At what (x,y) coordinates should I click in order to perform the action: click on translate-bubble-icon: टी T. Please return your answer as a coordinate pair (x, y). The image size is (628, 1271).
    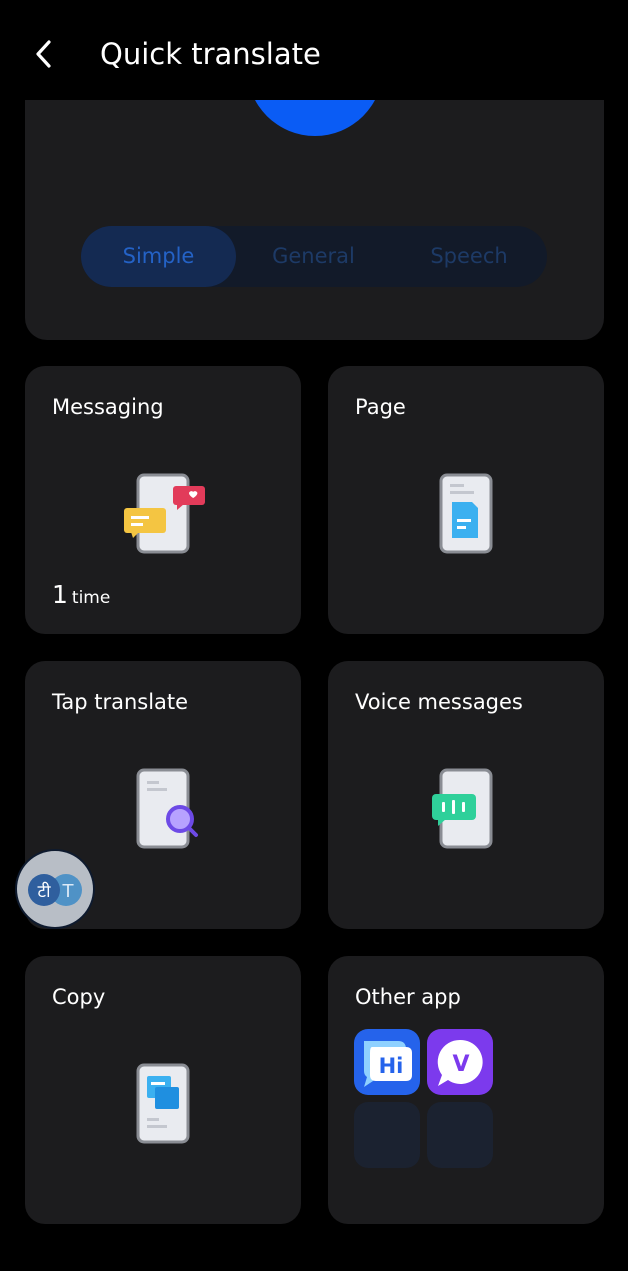
    Looking at the image, I should click on (55, 890).